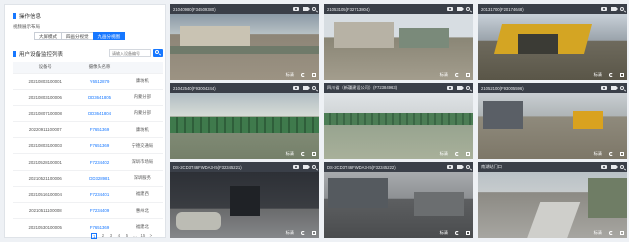  What do you see at coordinates (126, 236) in the screenshot?
I see `page-5: 5` at bounding box center [126, 236].